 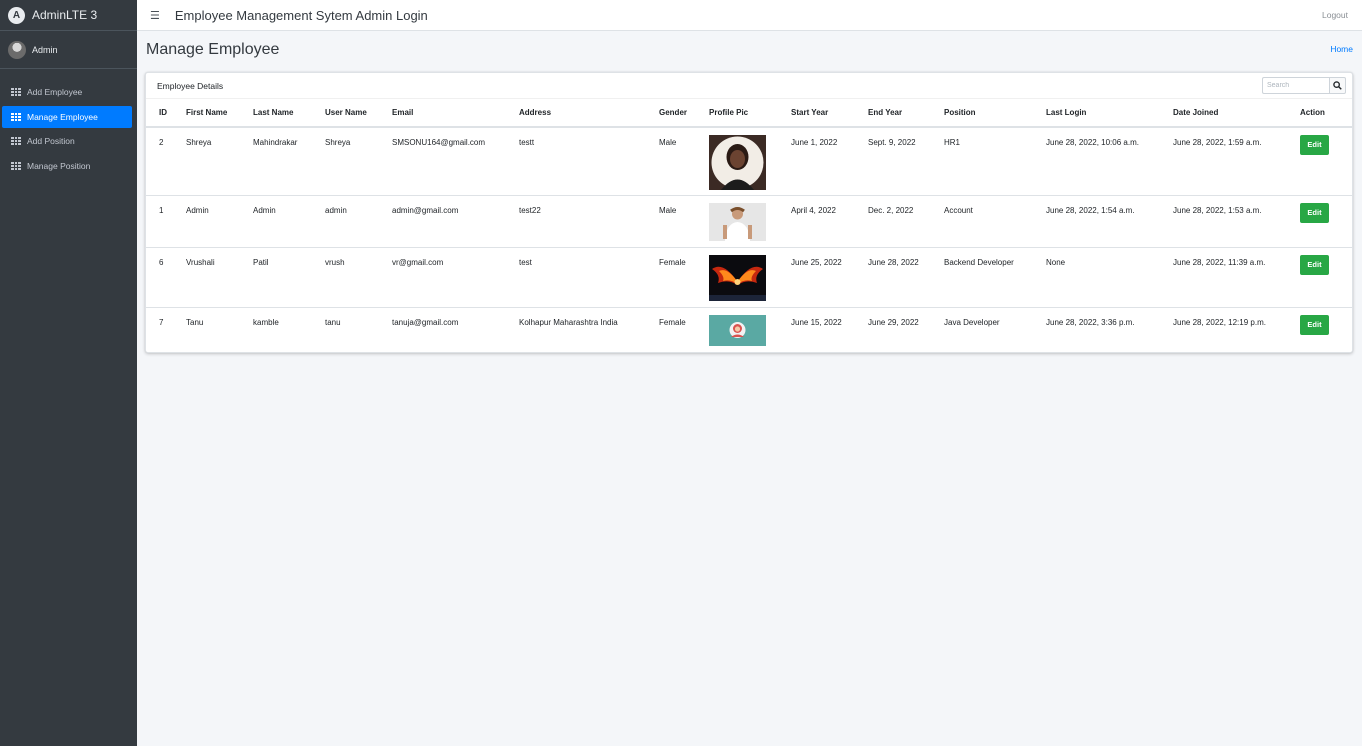 What do you see at coordinates (17, 49) in the screenshot?
I see `avatar` at bounding box center [17, 49].